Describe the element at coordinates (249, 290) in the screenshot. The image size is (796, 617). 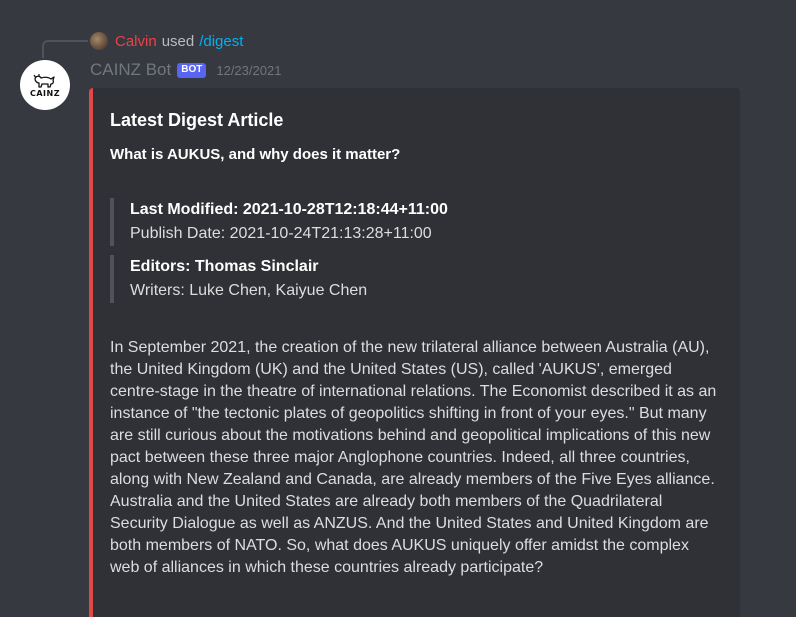
I see `writers: Writers: Luke Chen, Kaiyue Chen` at that location.